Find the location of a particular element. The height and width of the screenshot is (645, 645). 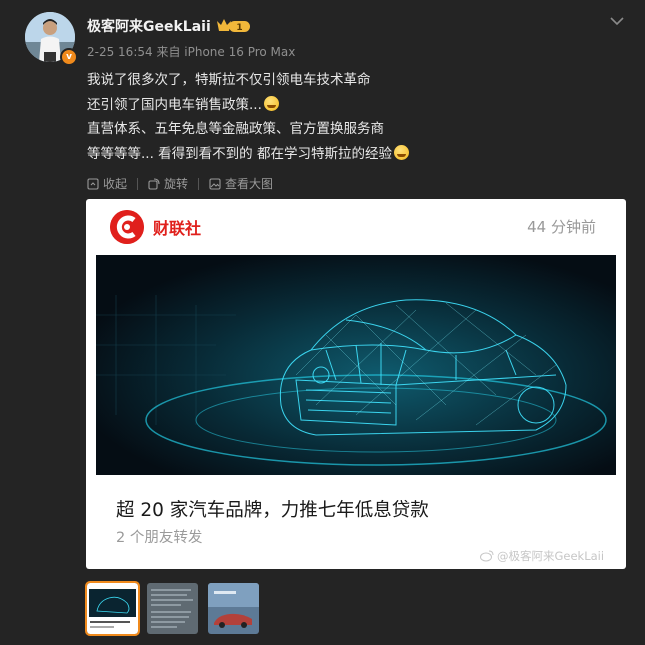

weibo-logo-icon is located at coordinates (487, 556).